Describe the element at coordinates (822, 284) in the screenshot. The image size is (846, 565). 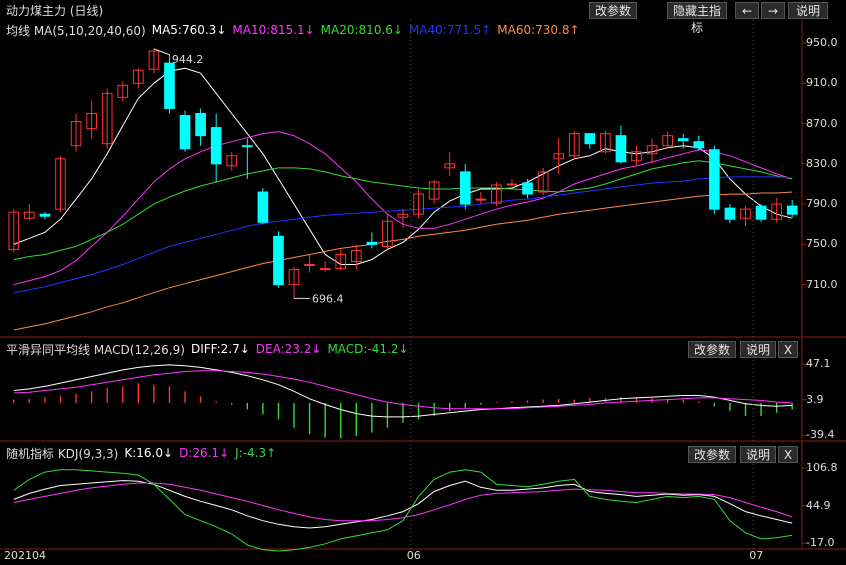
I see `y-tick-label: 710.0` at that location.